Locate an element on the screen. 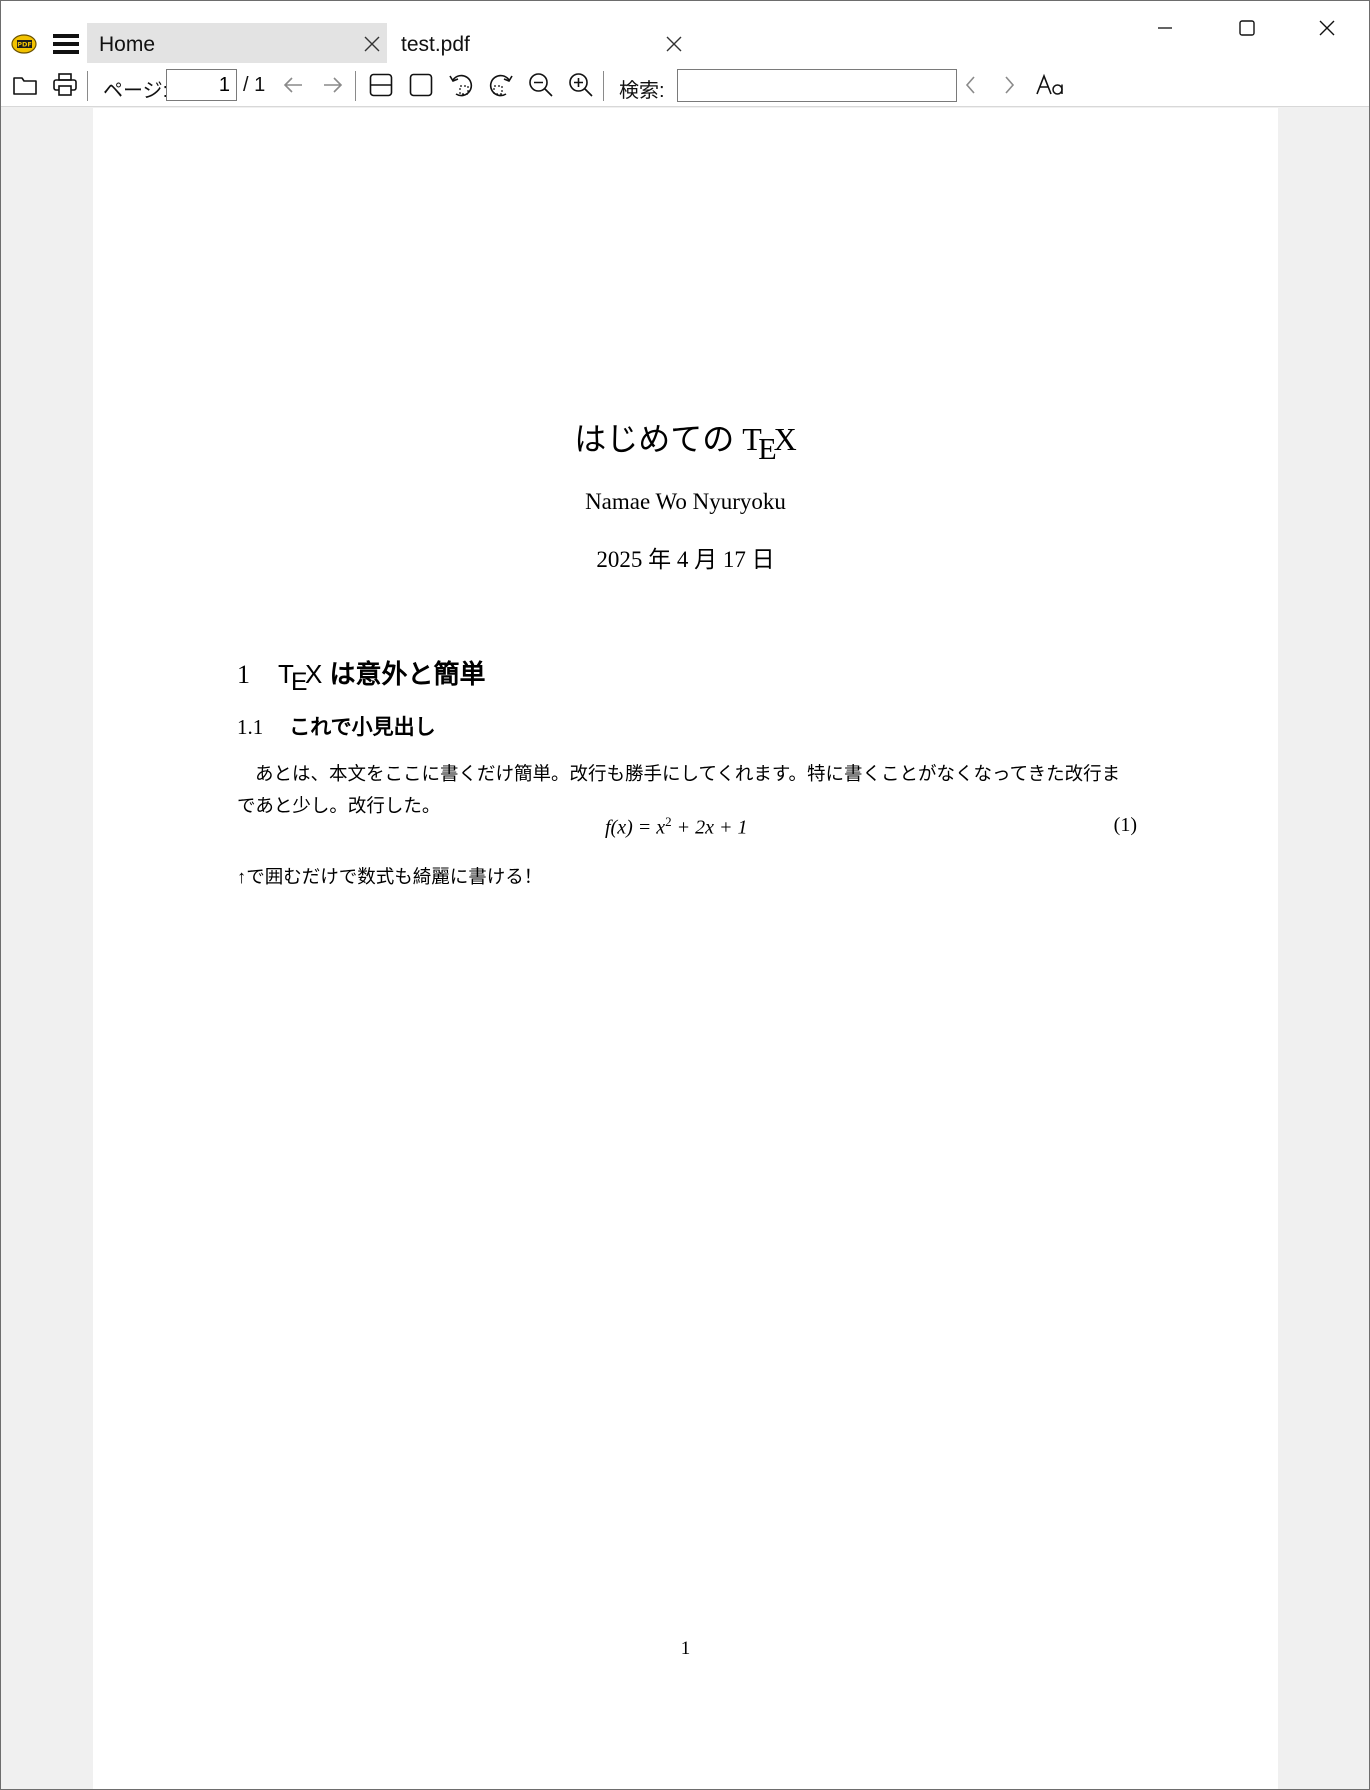  rotate-right-icon is located at coordinates (501, 85).